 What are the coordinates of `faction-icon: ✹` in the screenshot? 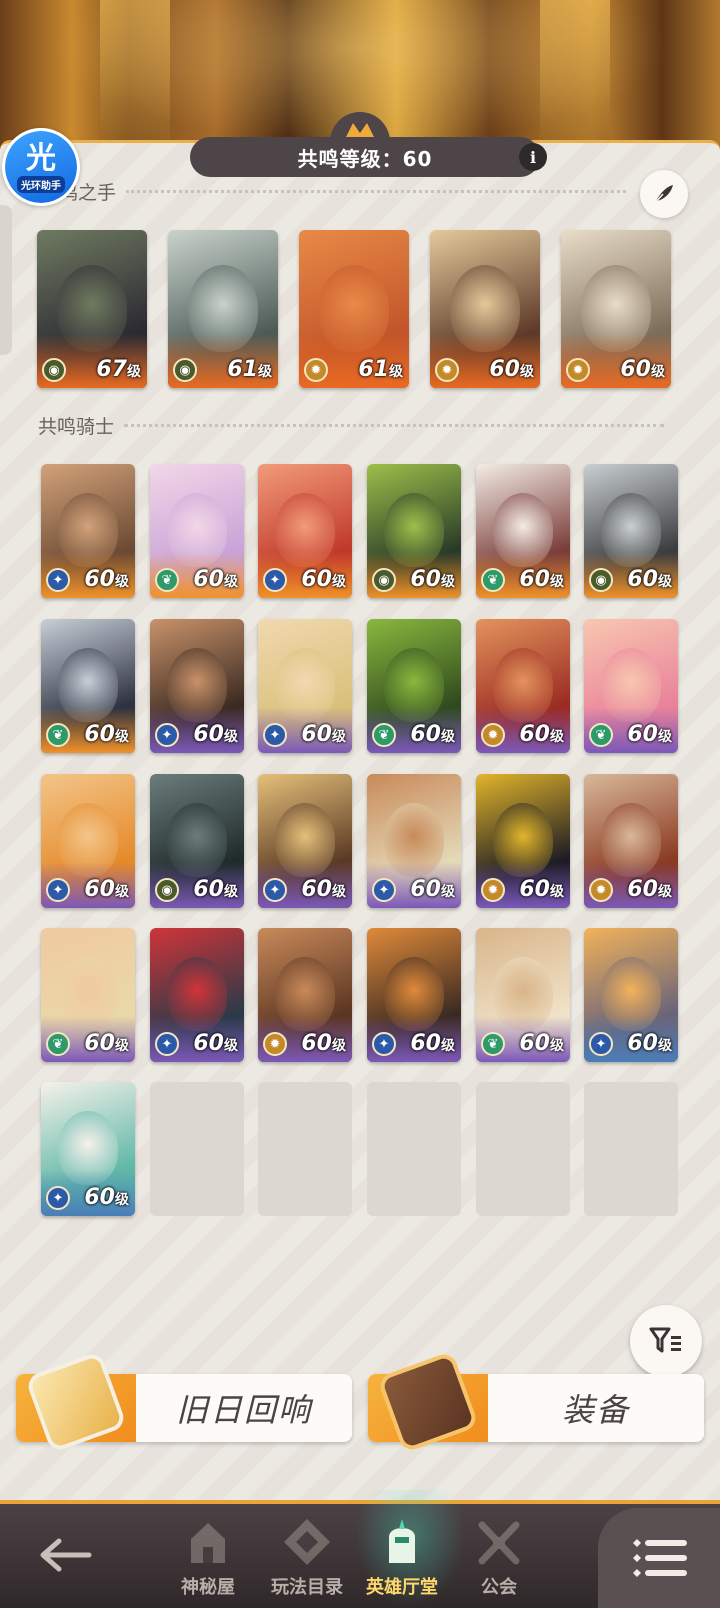 It's located at (578, 370).